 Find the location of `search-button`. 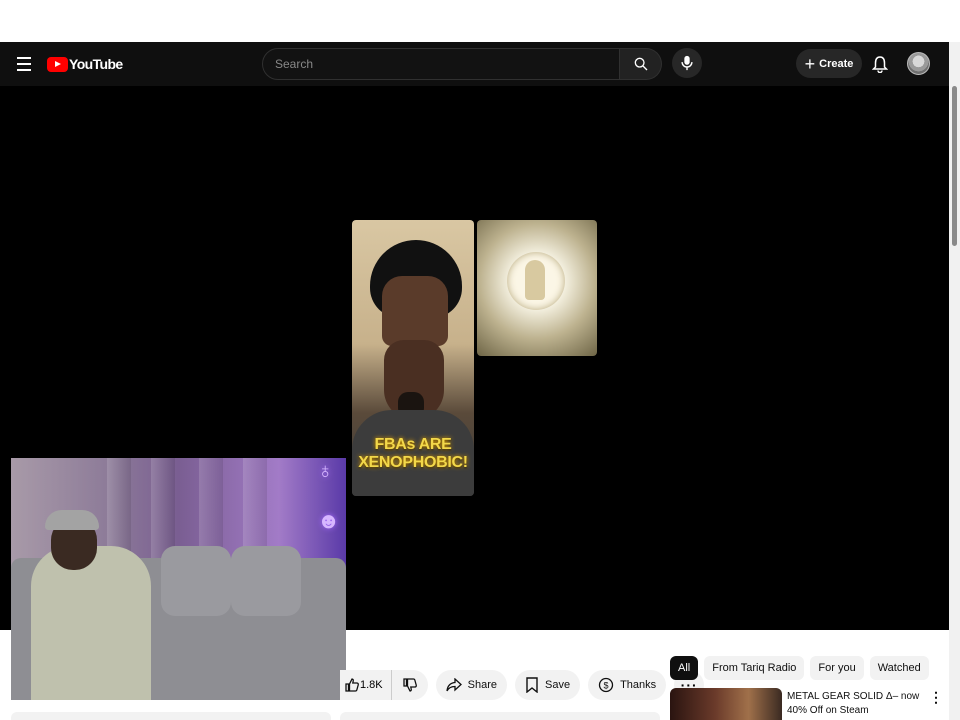

search-button is located at coordinates (641, 64).